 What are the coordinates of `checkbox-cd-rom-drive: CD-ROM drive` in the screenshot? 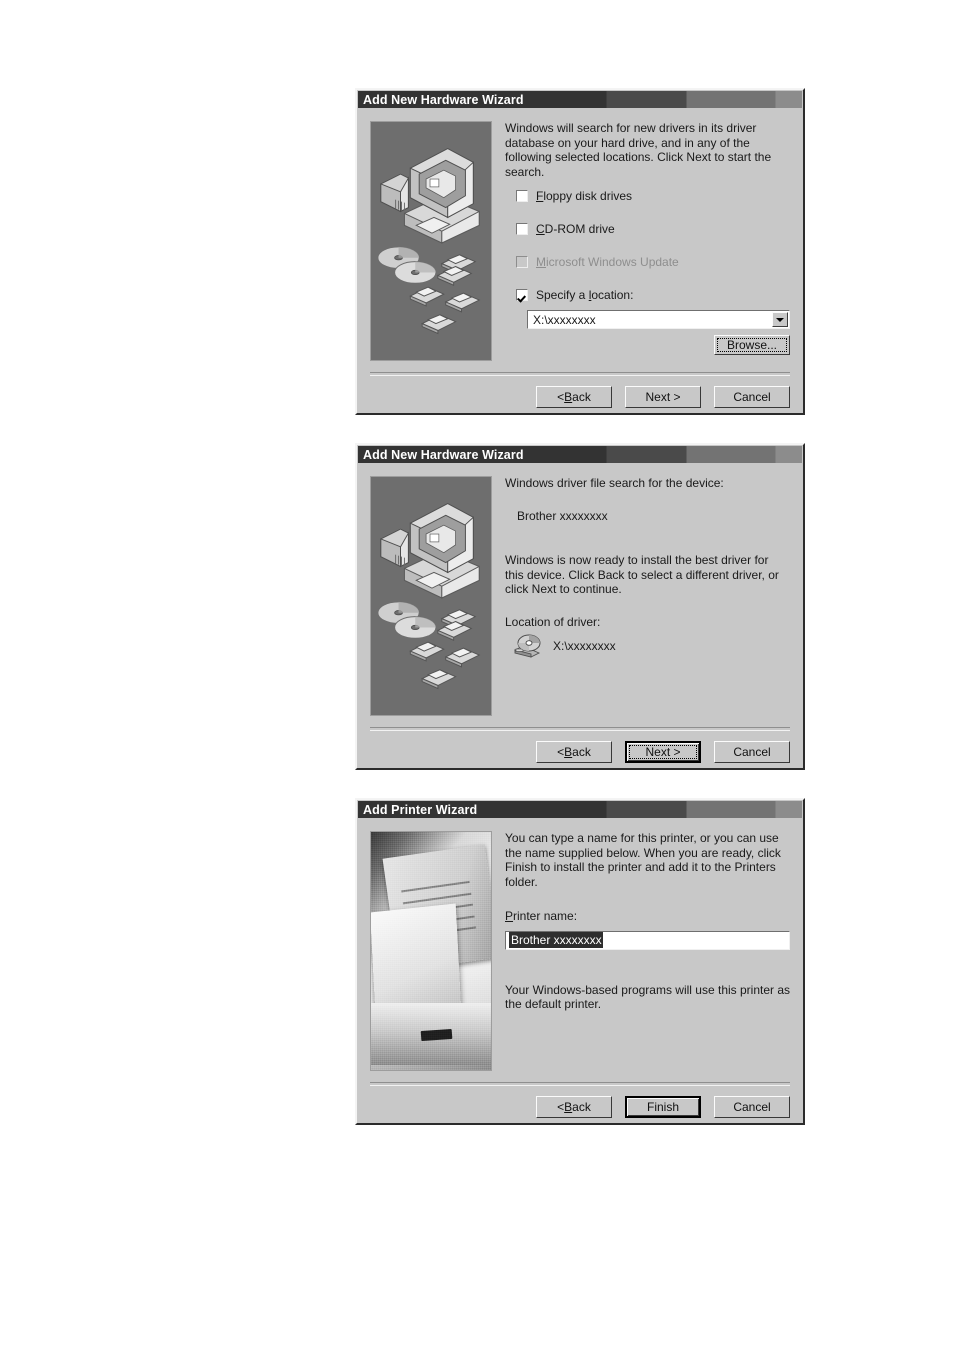 It's located at (653, 229).